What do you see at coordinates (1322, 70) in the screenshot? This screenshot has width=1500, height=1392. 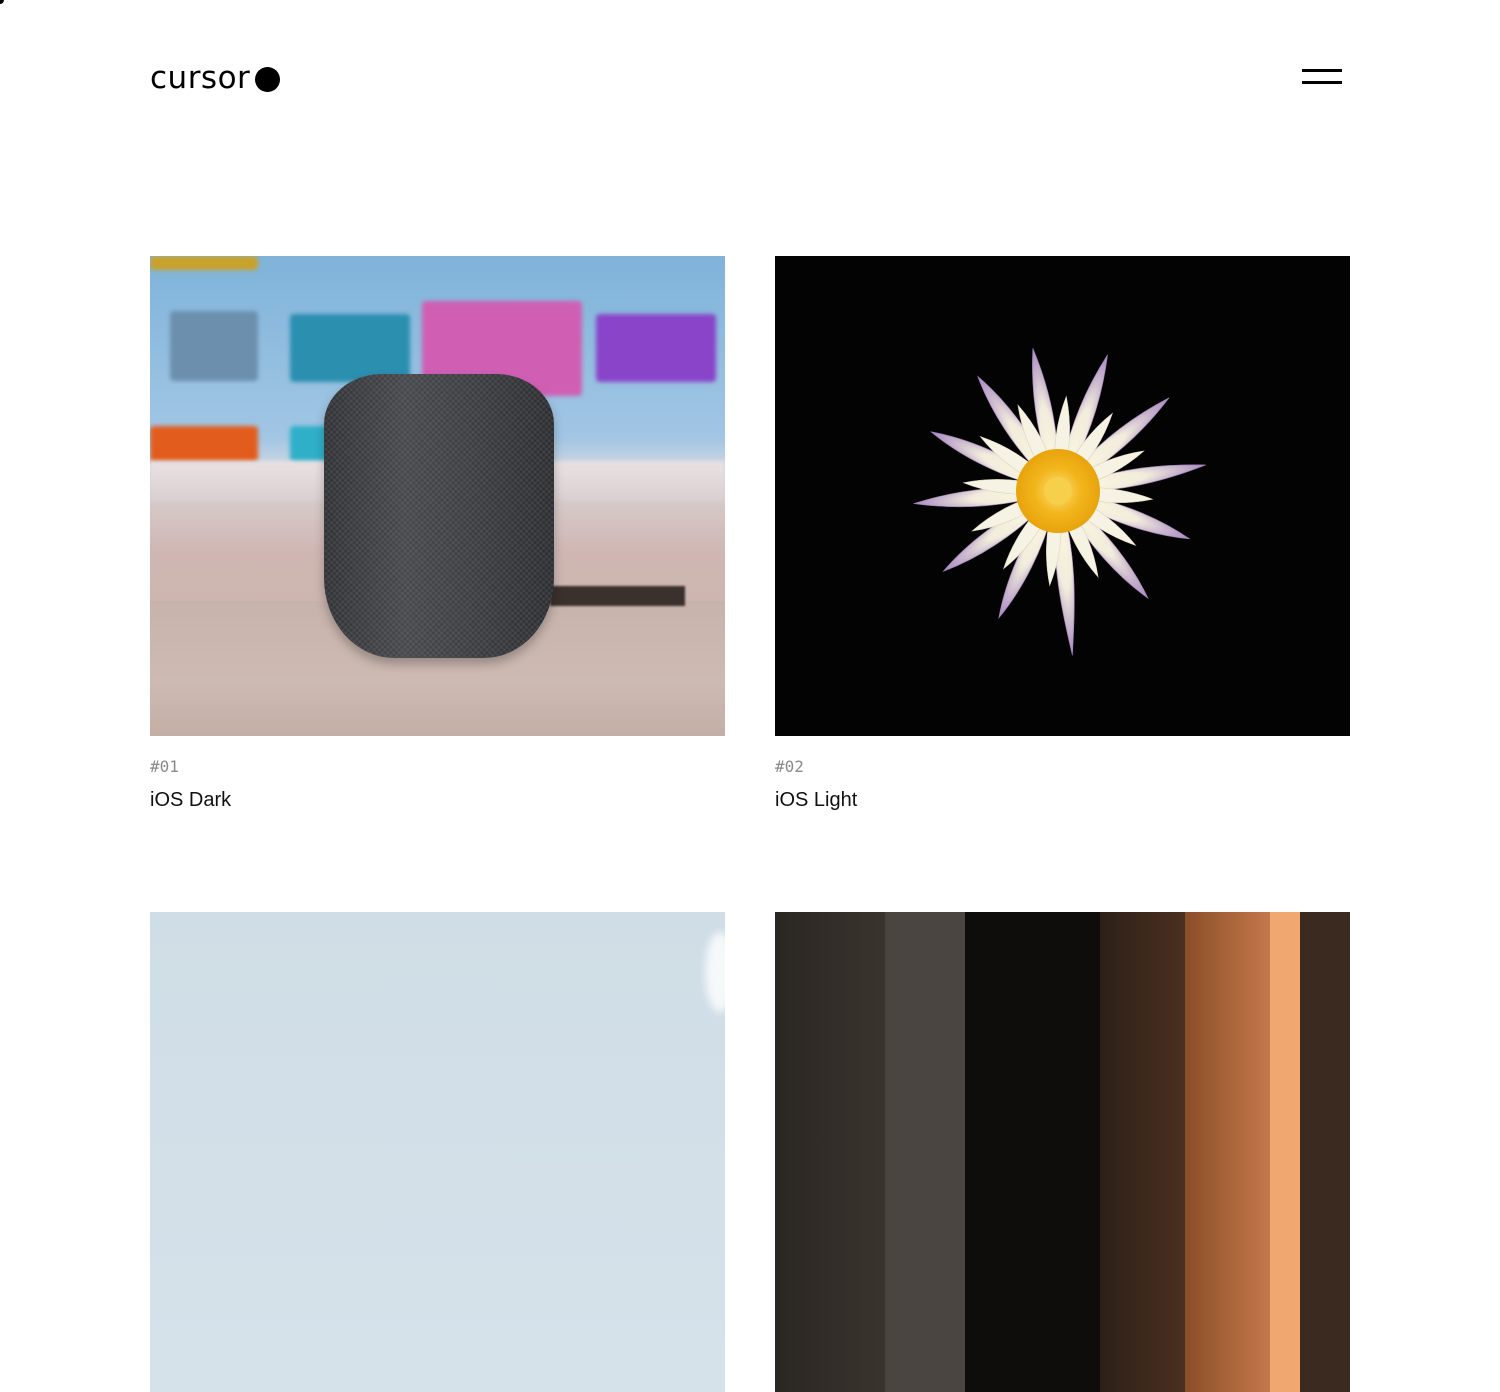 I see `hamburger-icon-line-top` at bounding box center [1322, 70].